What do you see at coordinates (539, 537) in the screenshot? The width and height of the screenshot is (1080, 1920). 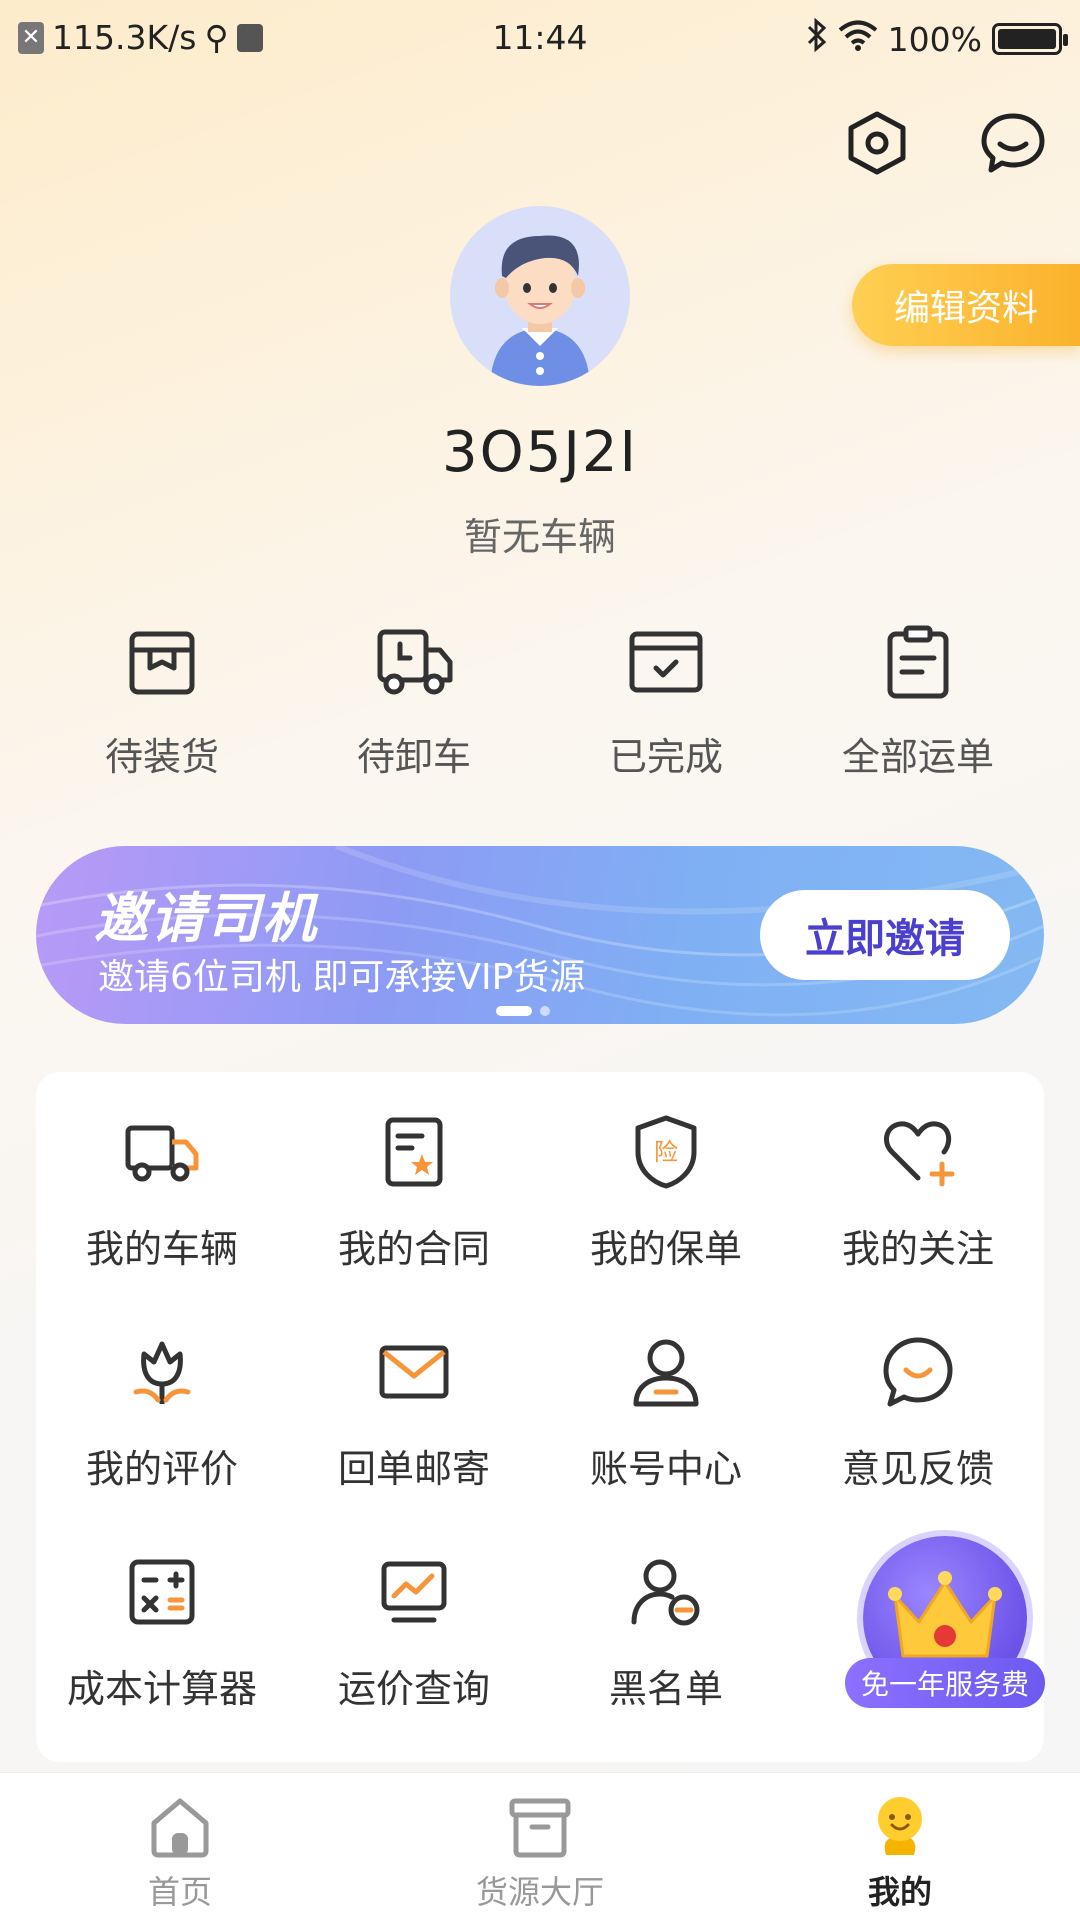 I see `vehicle-status: 暂无车辆` at bounding box center [539, 537].